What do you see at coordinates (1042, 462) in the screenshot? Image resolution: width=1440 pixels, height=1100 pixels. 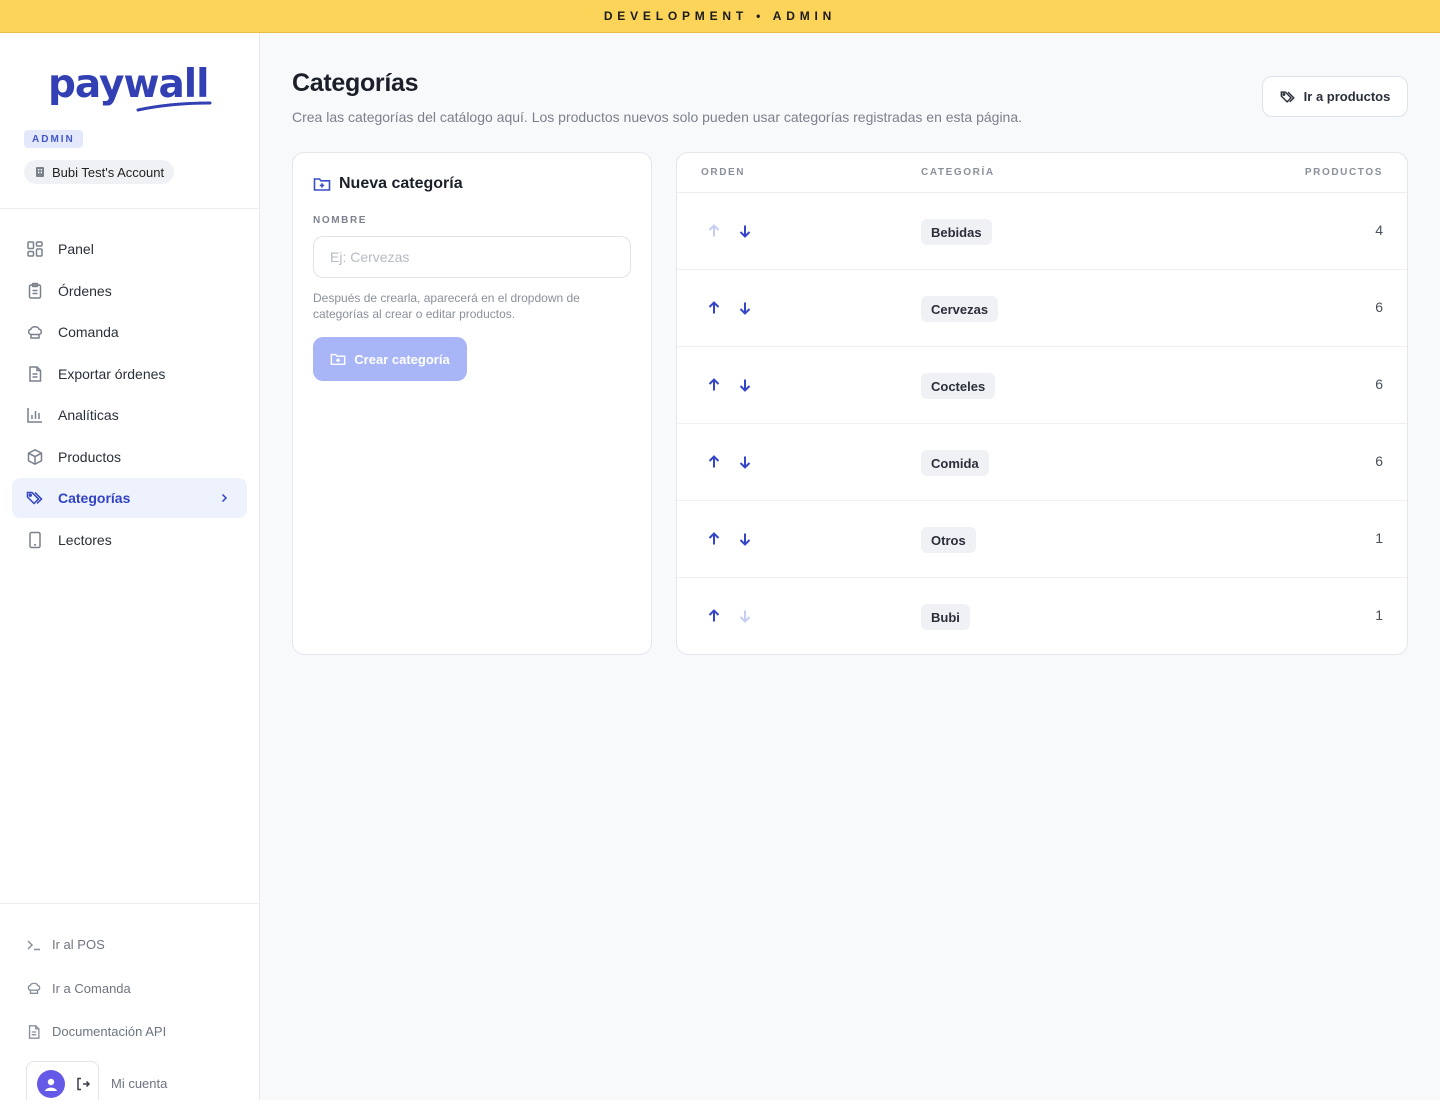 I see `table-row: Comida 6` at bounding box center [1042, 462].